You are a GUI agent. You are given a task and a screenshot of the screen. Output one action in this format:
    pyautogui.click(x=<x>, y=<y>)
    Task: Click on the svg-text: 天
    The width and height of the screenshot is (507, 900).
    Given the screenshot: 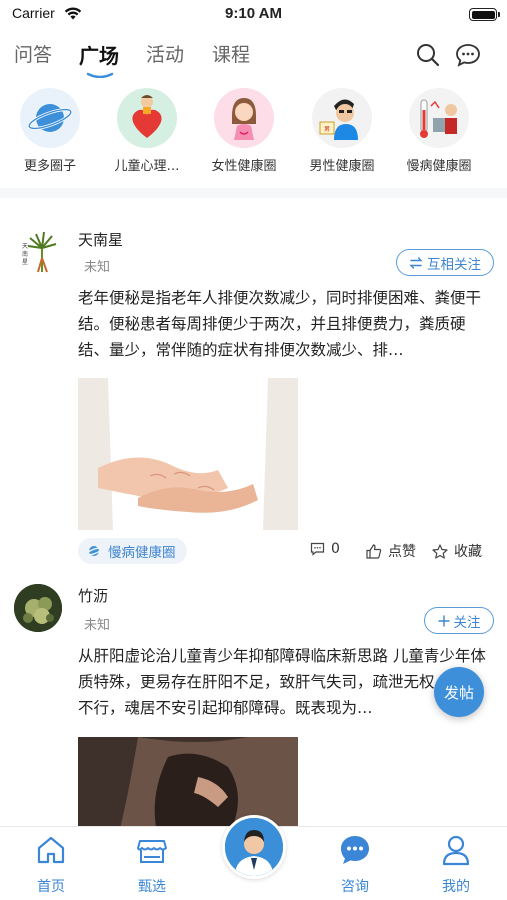 What is the action you would take?
    pyautogui.click(x=25, y=246)
    